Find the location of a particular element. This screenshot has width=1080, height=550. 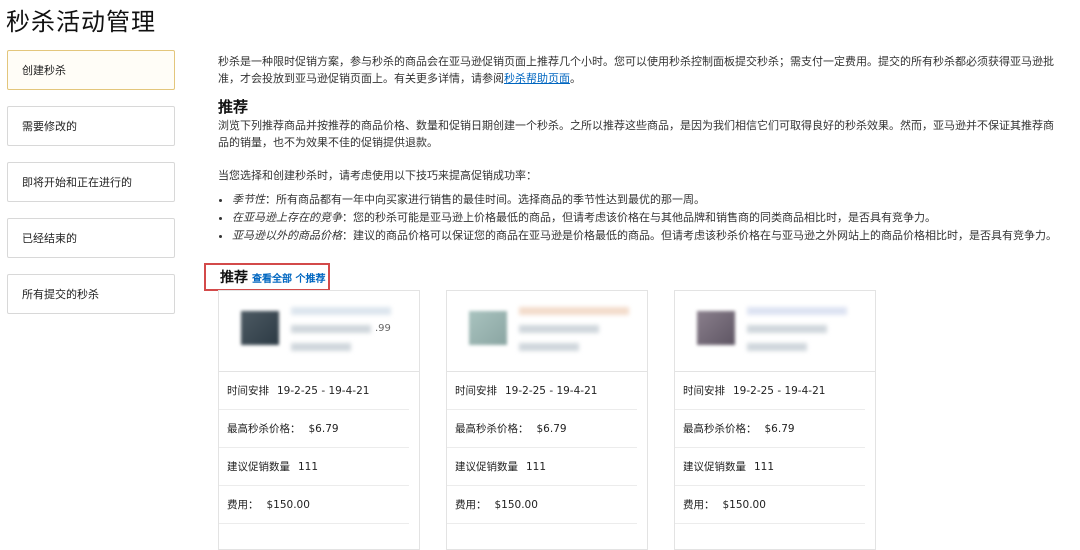

help-page-link: 秒杀帮助页面 is located at coordinates (537, 78).